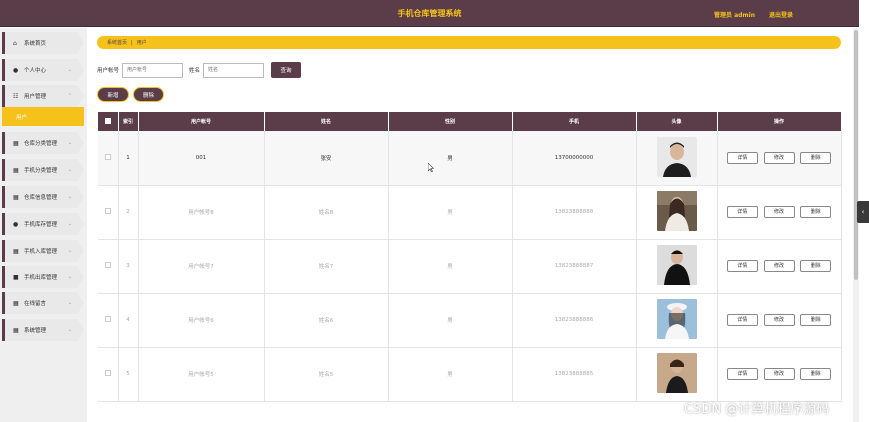 The width and height of the screenshot is (869, 422). What do you see at coordinates (856, 155) in the screenshot?
I see `scrollbar-thumb` at bounding box center [856, 155].